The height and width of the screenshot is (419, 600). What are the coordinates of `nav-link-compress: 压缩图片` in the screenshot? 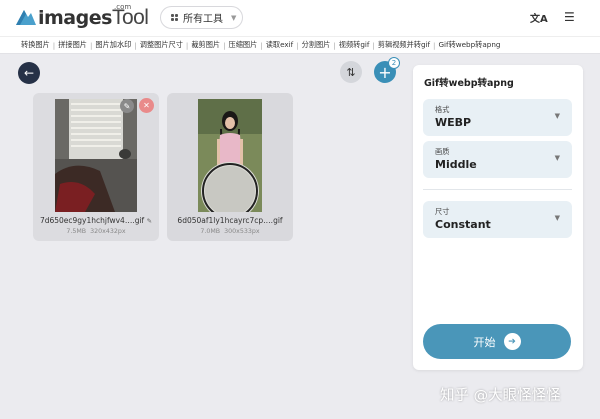 It's located at (243, 45).